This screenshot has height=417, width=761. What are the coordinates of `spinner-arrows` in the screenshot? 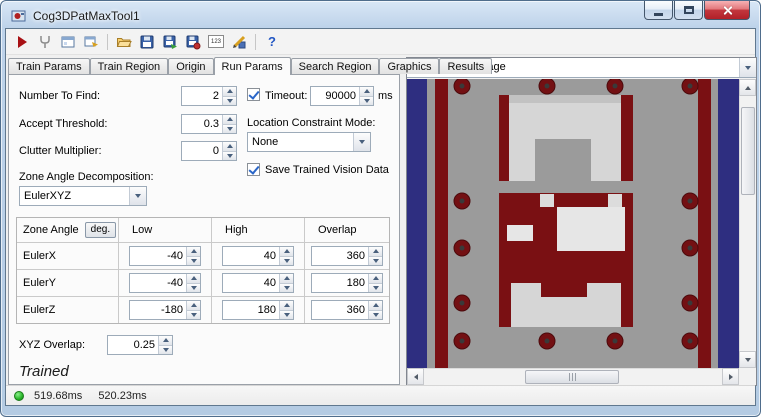 It's located at (229, 124).